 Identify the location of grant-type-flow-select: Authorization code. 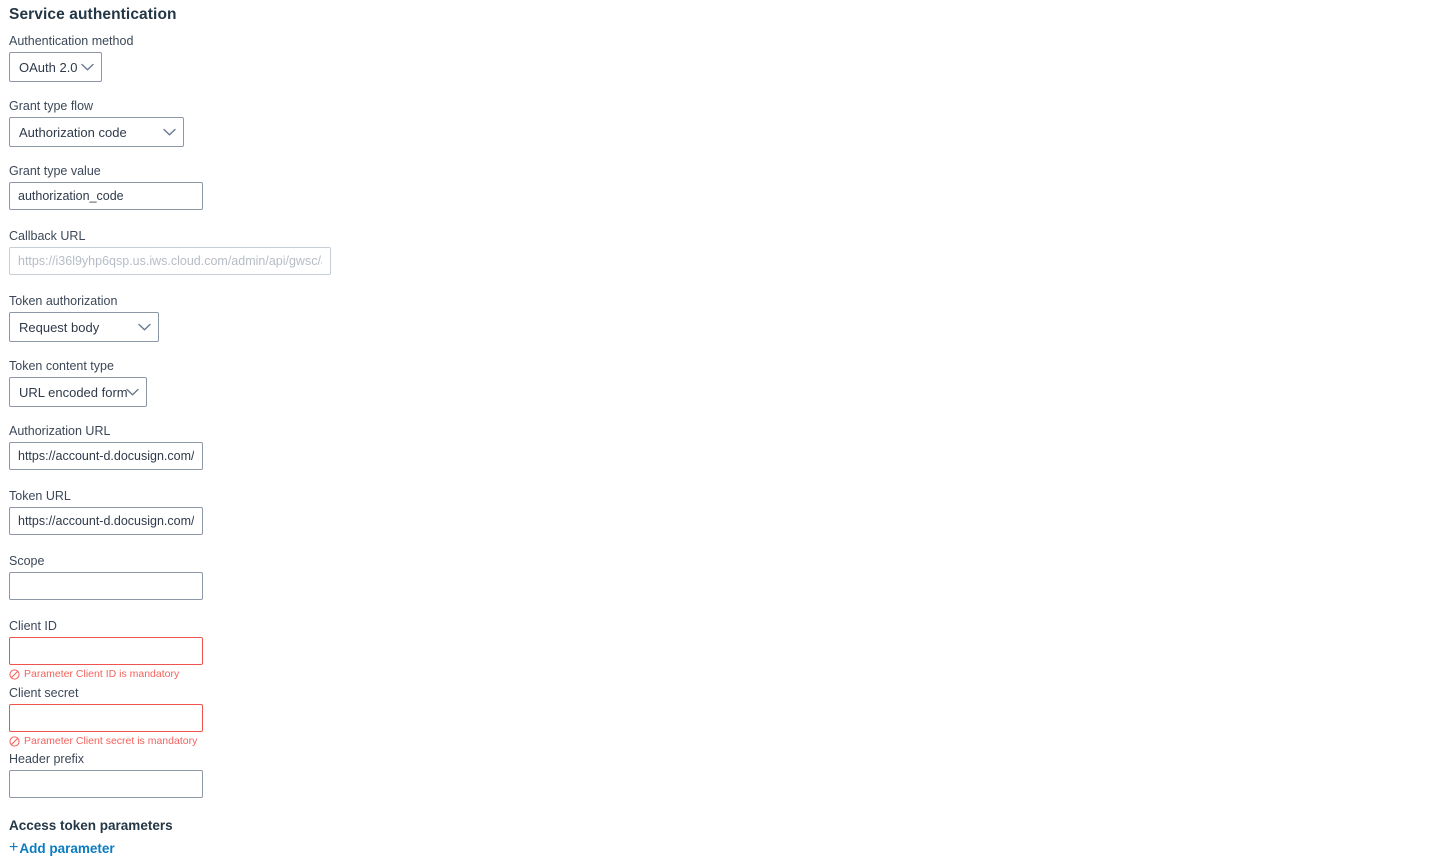
(96, 132).